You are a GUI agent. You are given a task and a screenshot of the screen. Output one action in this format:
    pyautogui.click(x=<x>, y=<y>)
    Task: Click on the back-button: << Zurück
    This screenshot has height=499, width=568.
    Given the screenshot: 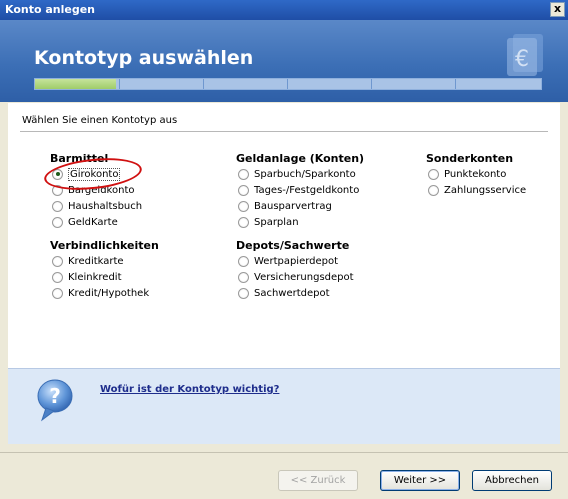 What is the action you would take?
    pyautogui.click(x=318, y=480)
    